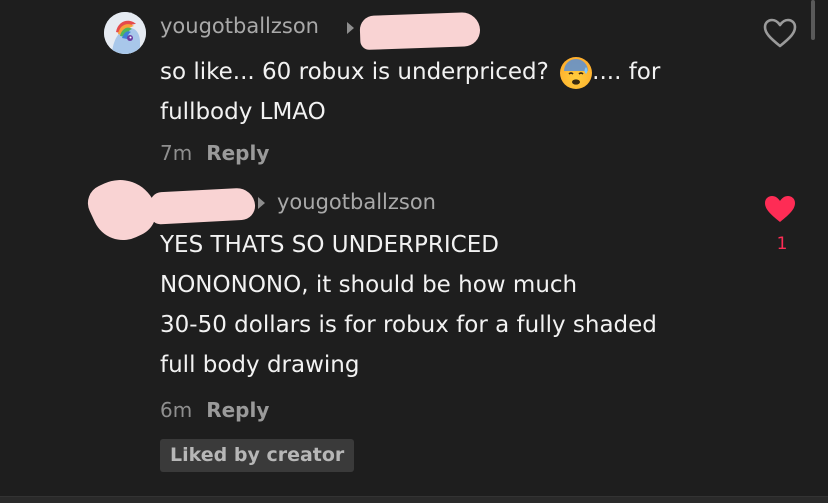 Image resolution: width=828 pixels, height=503 pixels. What do you see at coordinates (369, 285) in the screenshot?
I see `comment-text-line: NONONONO, it should be how much` at bounding box center [369, 285].